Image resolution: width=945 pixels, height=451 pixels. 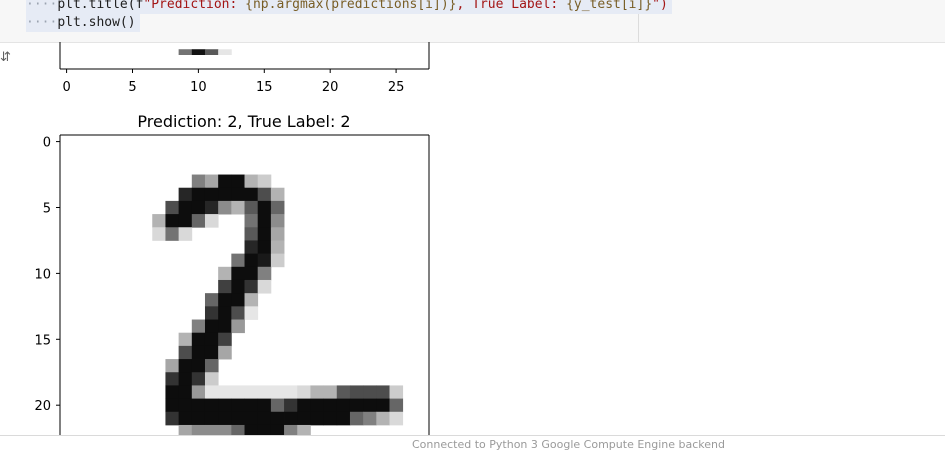 What do you see at coordinates (42, 274) in the screenshot?
I see `y-tick-label: 10` at bounding box center [42, 274].